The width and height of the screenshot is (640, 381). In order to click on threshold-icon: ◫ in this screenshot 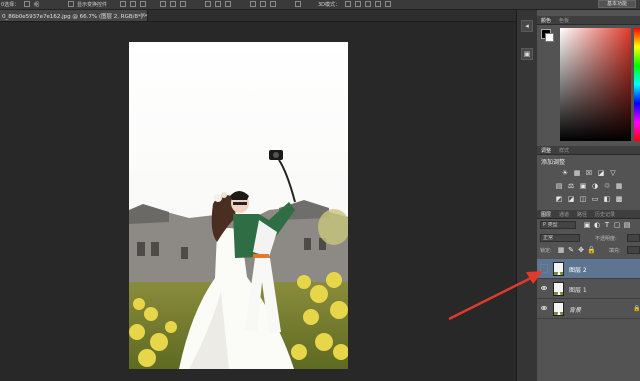, I will do `click(583, 199)`.